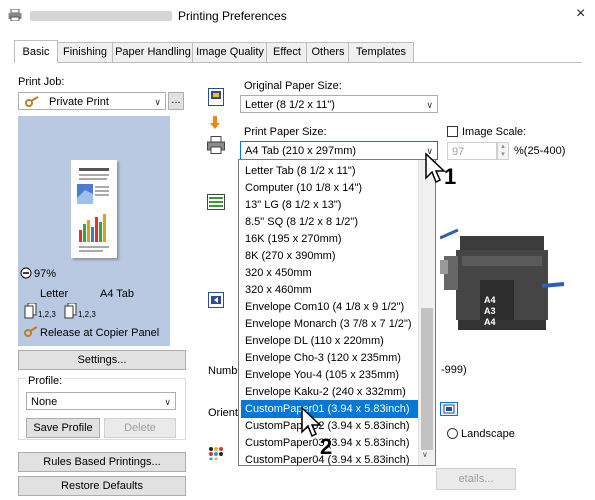 The width and height of the screenshot is (595, 500). Describe the element at coordinates (381, 52) in the screenshot. I see `tab-templates: Templates` at that location.